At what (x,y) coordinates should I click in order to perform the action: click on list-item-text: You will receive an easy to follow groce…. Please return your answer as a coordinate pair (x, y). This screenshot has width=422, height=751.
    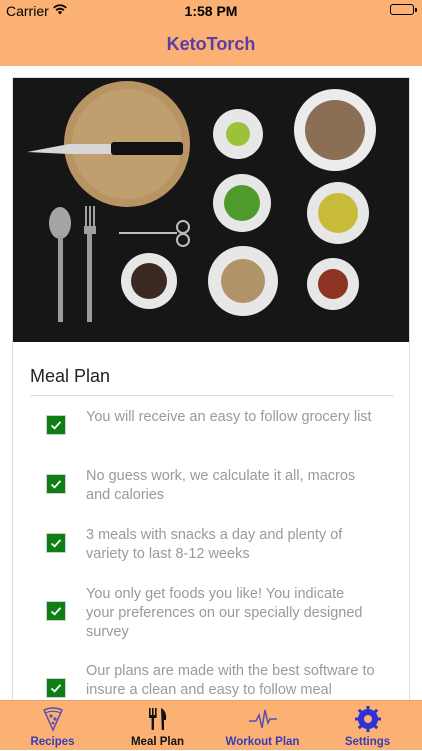
    Looking at the image, I should click on (229, 417).